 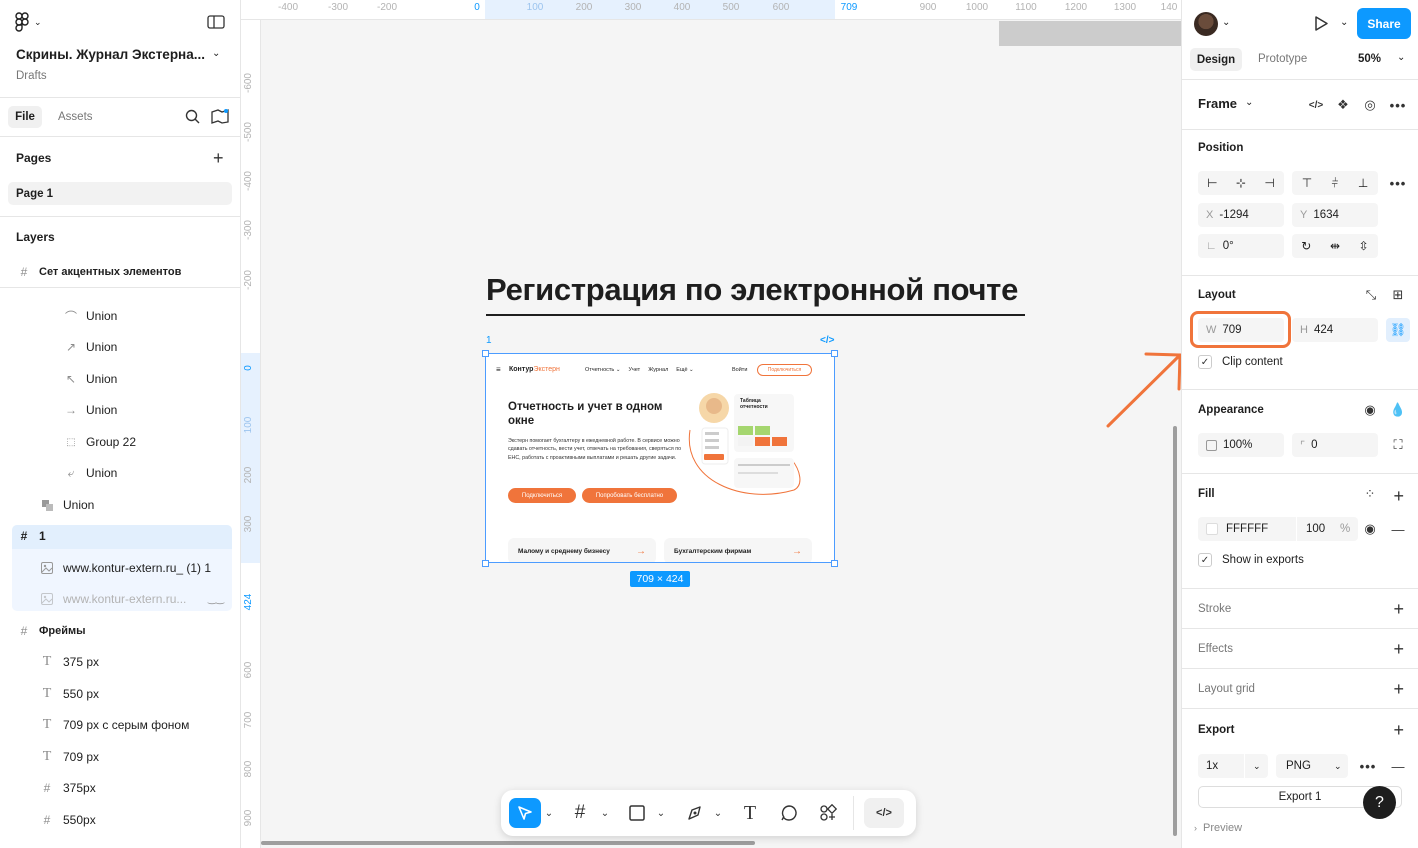 What do you see at coordinates (1241, 246) in the screenshot?
I see `rotation-field: ∟ 0°` at bounding box center [1241, 246].